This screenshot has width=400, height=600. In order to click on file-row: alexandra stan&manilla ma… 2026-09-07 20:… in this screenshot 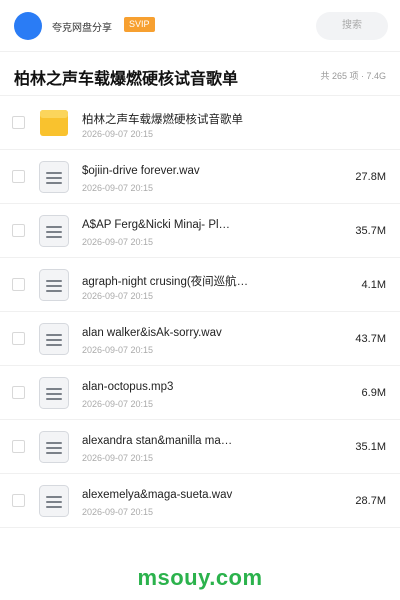, I will do `click(200, 447)`.